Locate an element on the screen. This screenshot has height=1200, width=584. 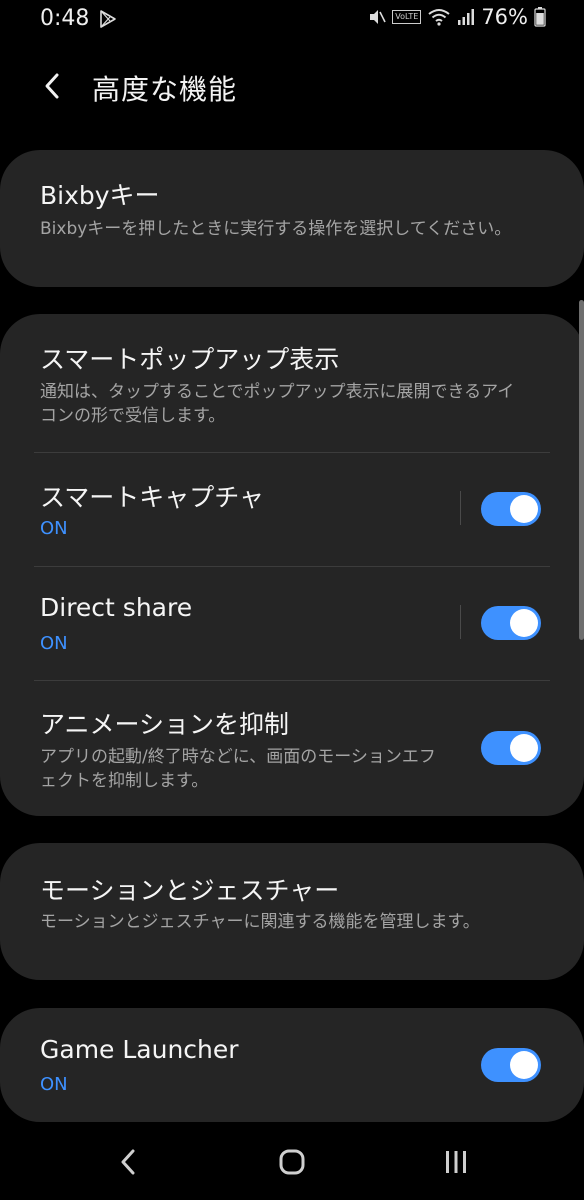
game-launcher-toggle is located at coordinates (511, 1065).